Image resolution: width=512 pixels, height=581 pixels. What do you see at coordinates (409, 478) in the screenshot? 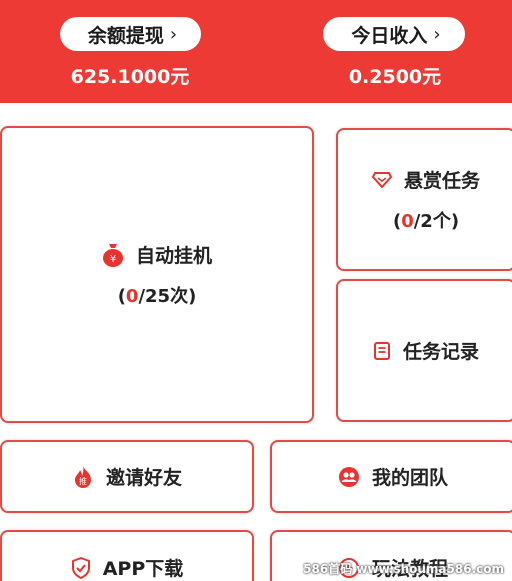
I see `my-team-label: 我的团队` at bounding box center [409, 478].